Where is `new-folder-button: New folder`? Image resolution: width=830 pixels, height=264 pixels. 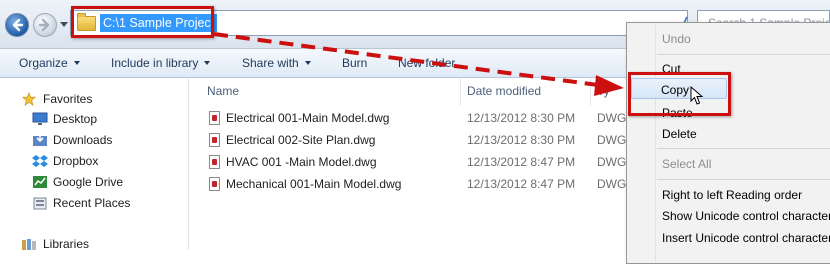
new-folder-button: New folder is located at coordinates (426, 63).